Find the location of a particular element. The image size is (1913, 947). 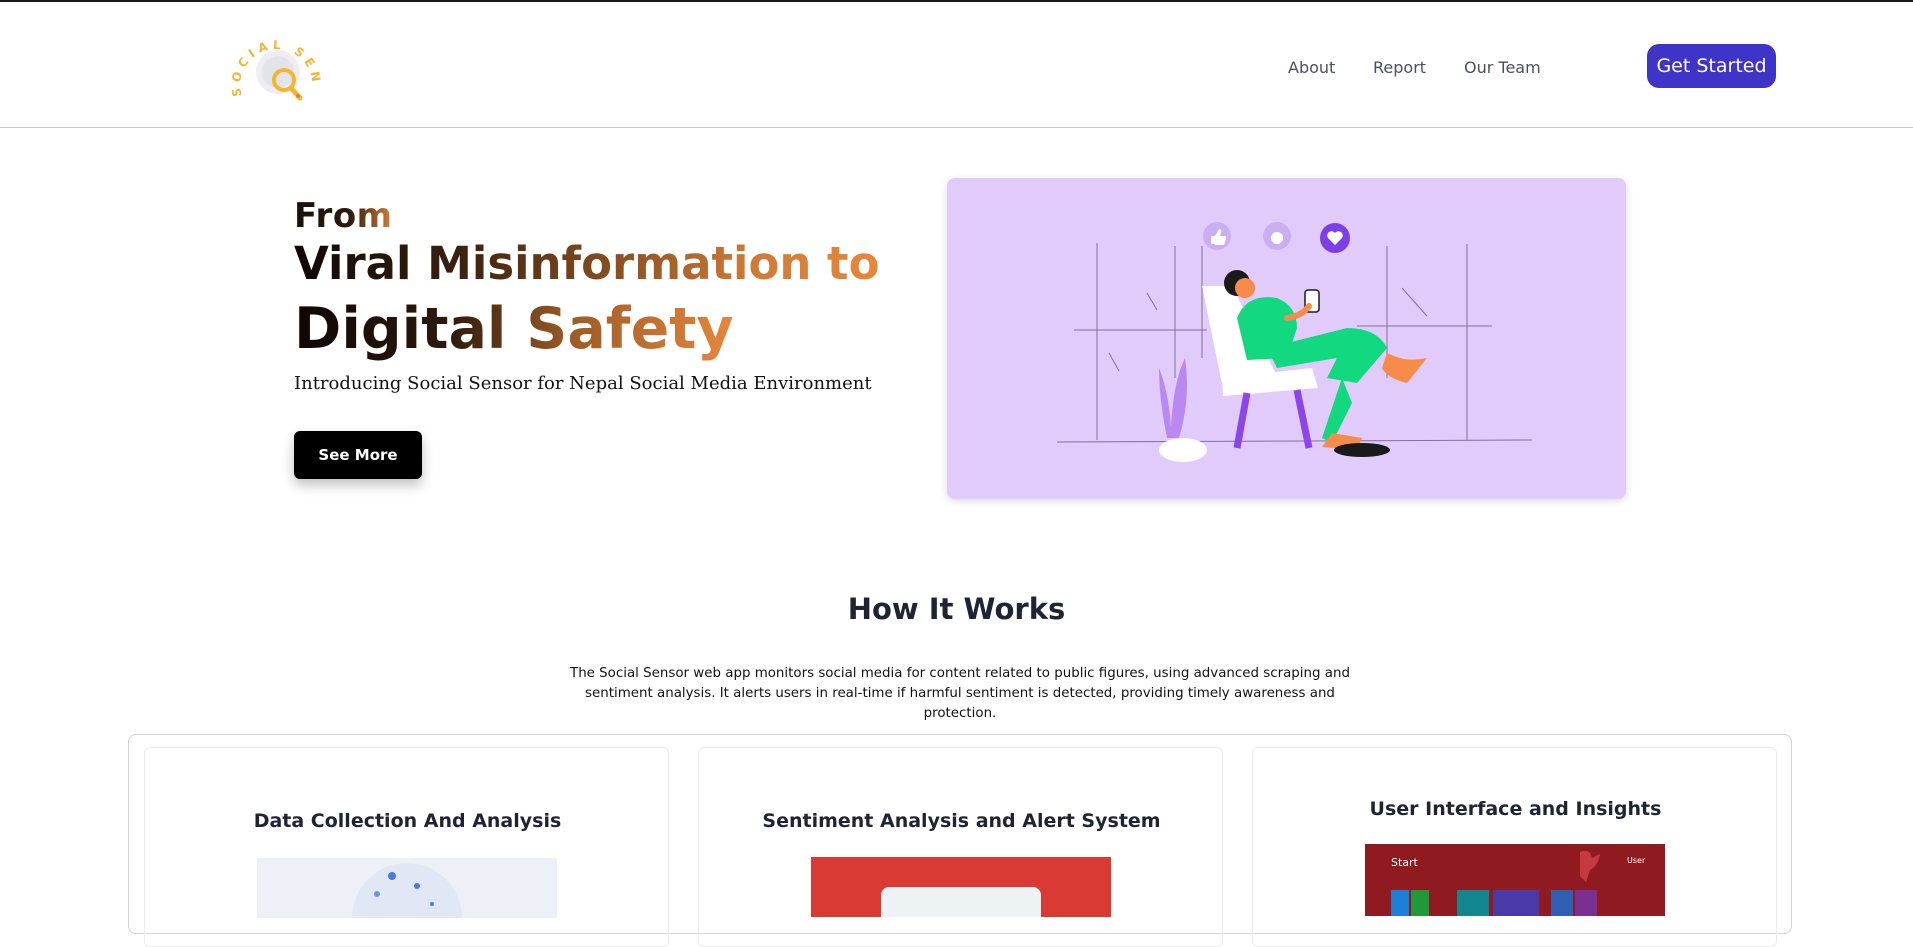

hero-heading-line-2: Digital Safety is located at coordinates (514, 329).